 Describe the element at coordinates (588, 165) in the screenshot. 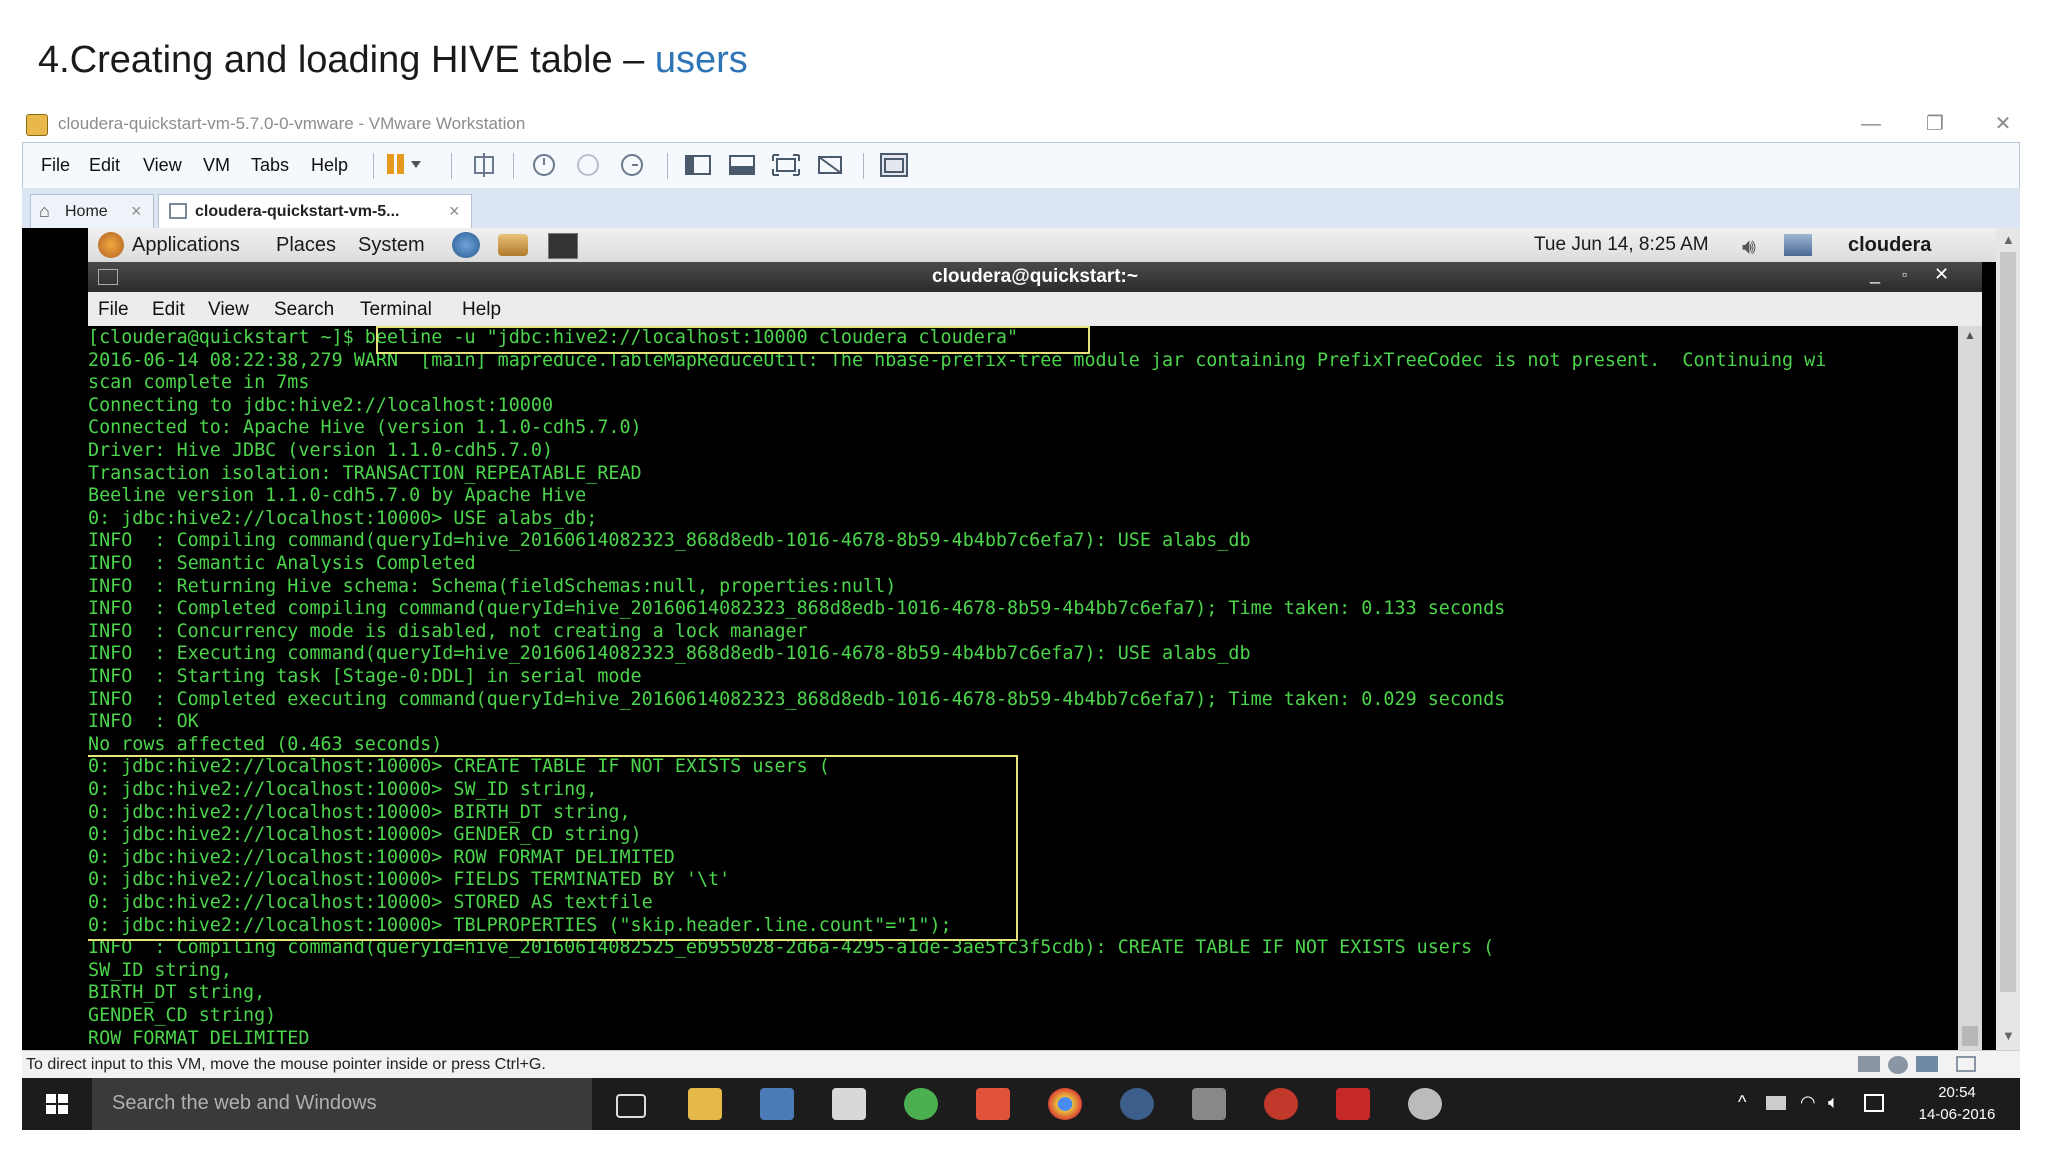

I see `revert-snapshot-icon` at that location.